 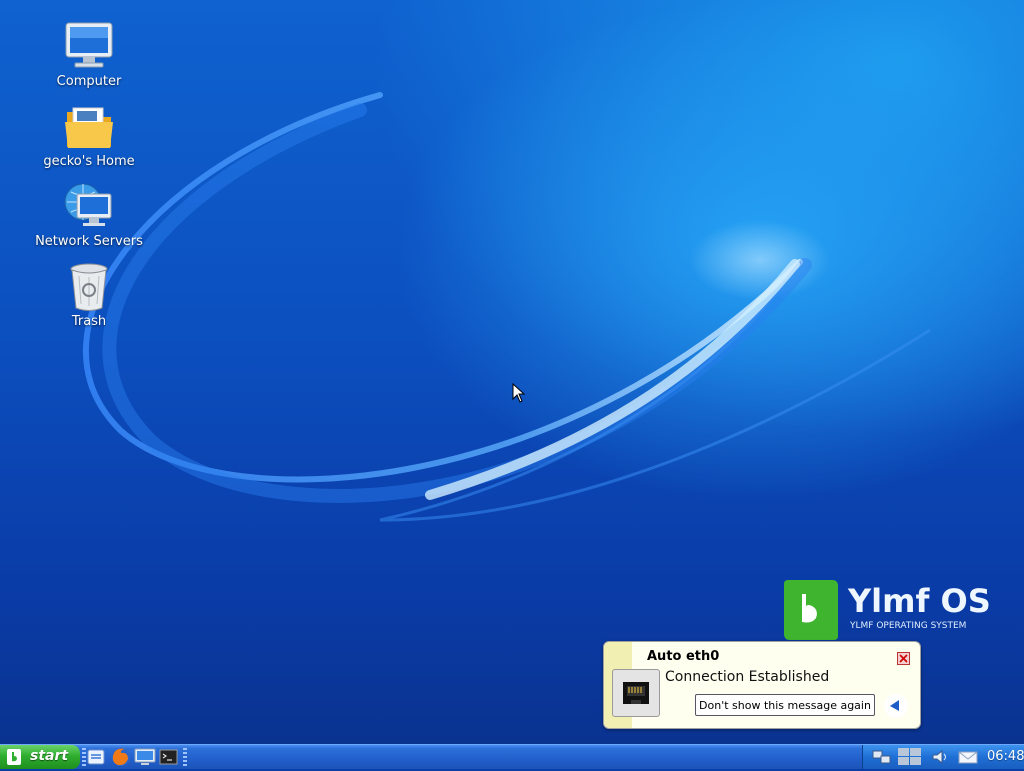 What do you see at coordinates (519, 393) in the screenshot?
I see `mouse-pointer-icon` at bounding box center [519, 393].